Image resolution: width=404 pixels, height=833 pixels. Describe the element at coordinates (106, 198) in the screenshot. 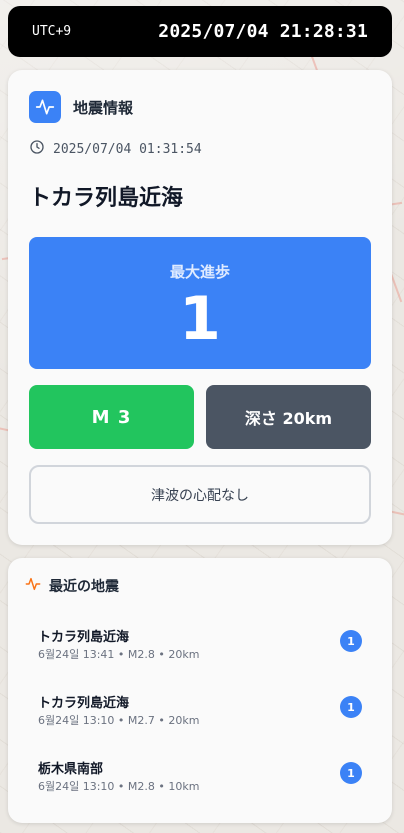

I see `epicenter-location: トカラ列島近海` at that location.